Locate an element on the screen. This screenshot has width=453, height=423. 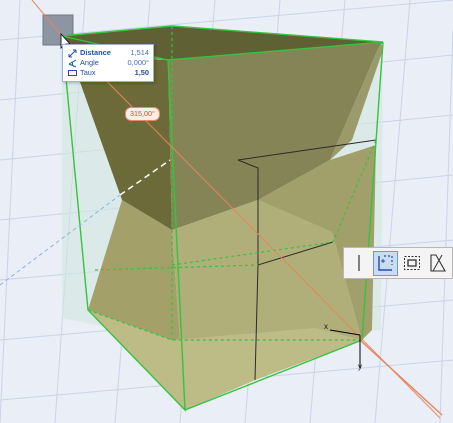
angle-icon is located at coordinates (72, 63).